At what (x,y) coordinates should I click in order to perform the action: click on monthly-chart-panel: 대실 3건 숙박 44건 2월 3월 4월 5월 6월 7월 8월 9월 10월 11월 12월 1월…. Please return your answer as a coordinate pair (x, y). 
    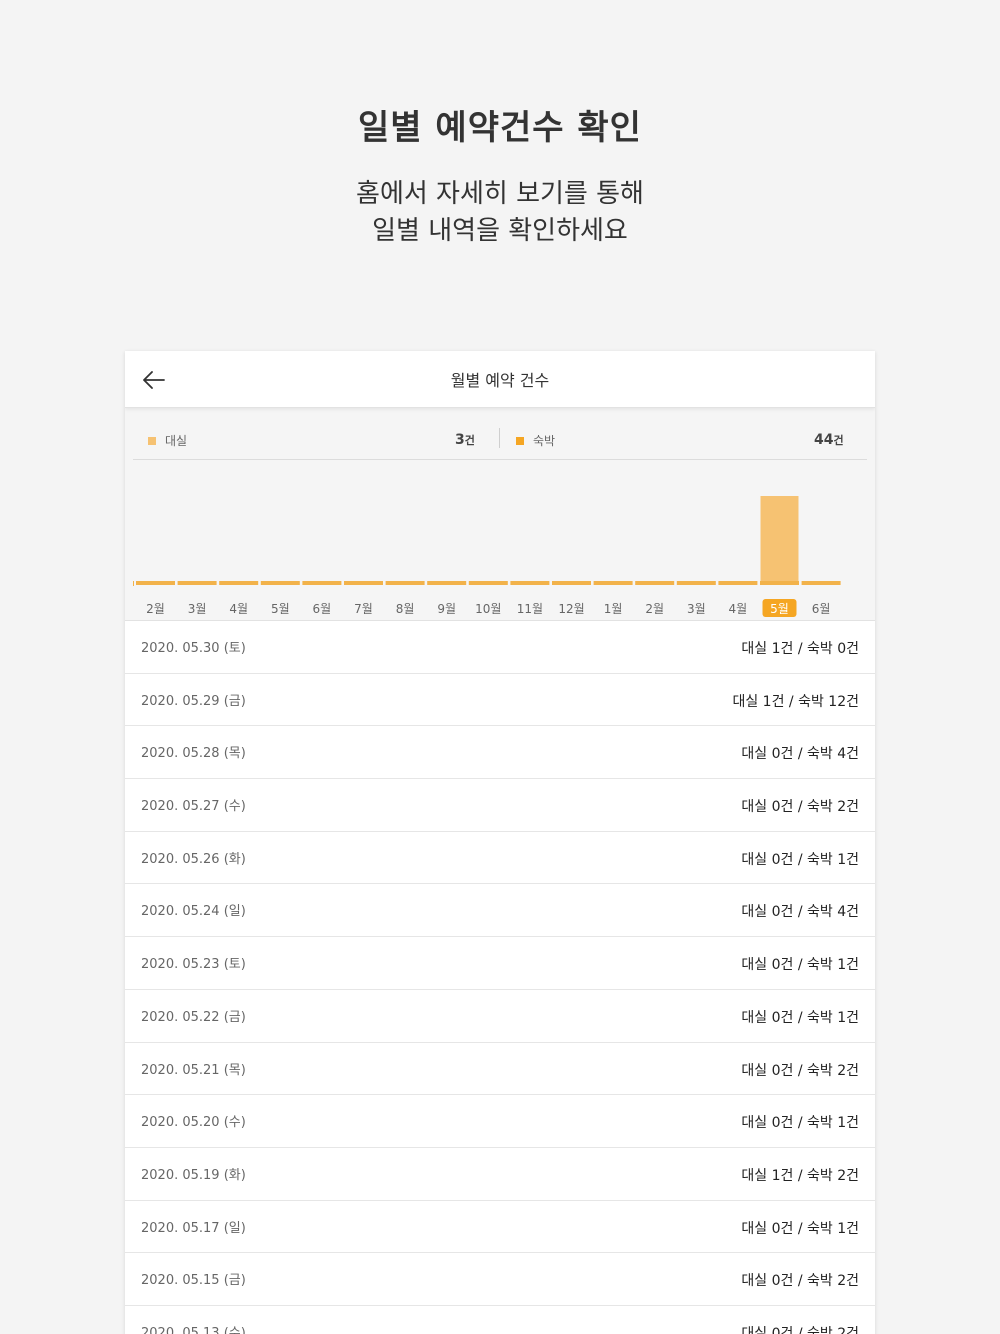
    Looking at the image, I should click on (500, 514).